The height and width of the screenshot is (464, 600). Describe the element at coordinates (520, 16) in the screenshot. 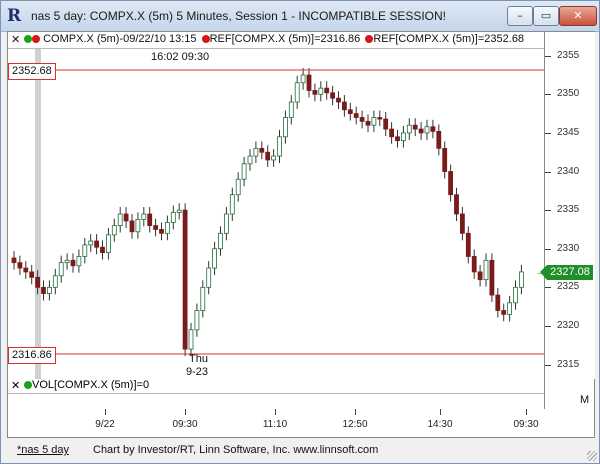

I see `minimize-button: –` at that location.